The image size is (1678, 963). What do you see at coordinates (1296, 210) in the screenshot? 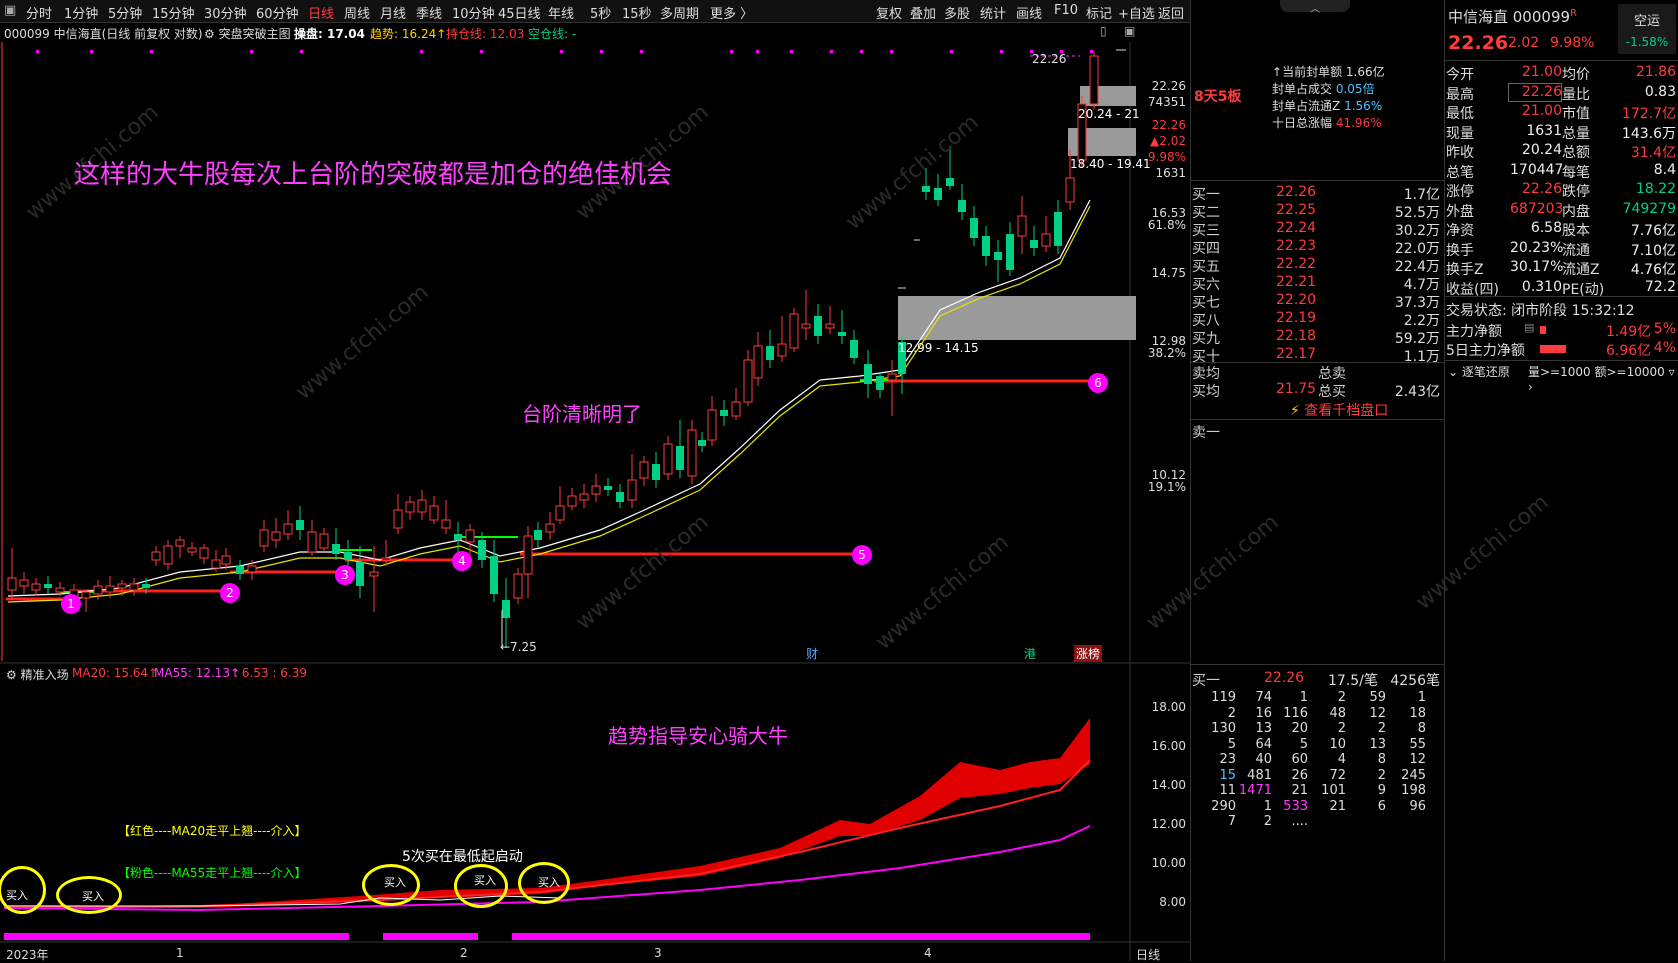
I see `bid-price: 22.25` at bounding box center [1296, 210].